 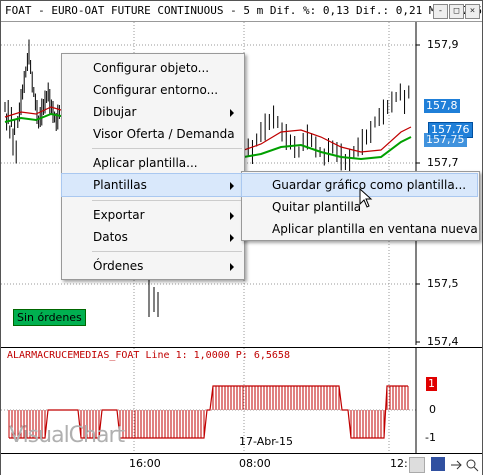 I want to click on close-button: ×, so click(x=472, y=11).